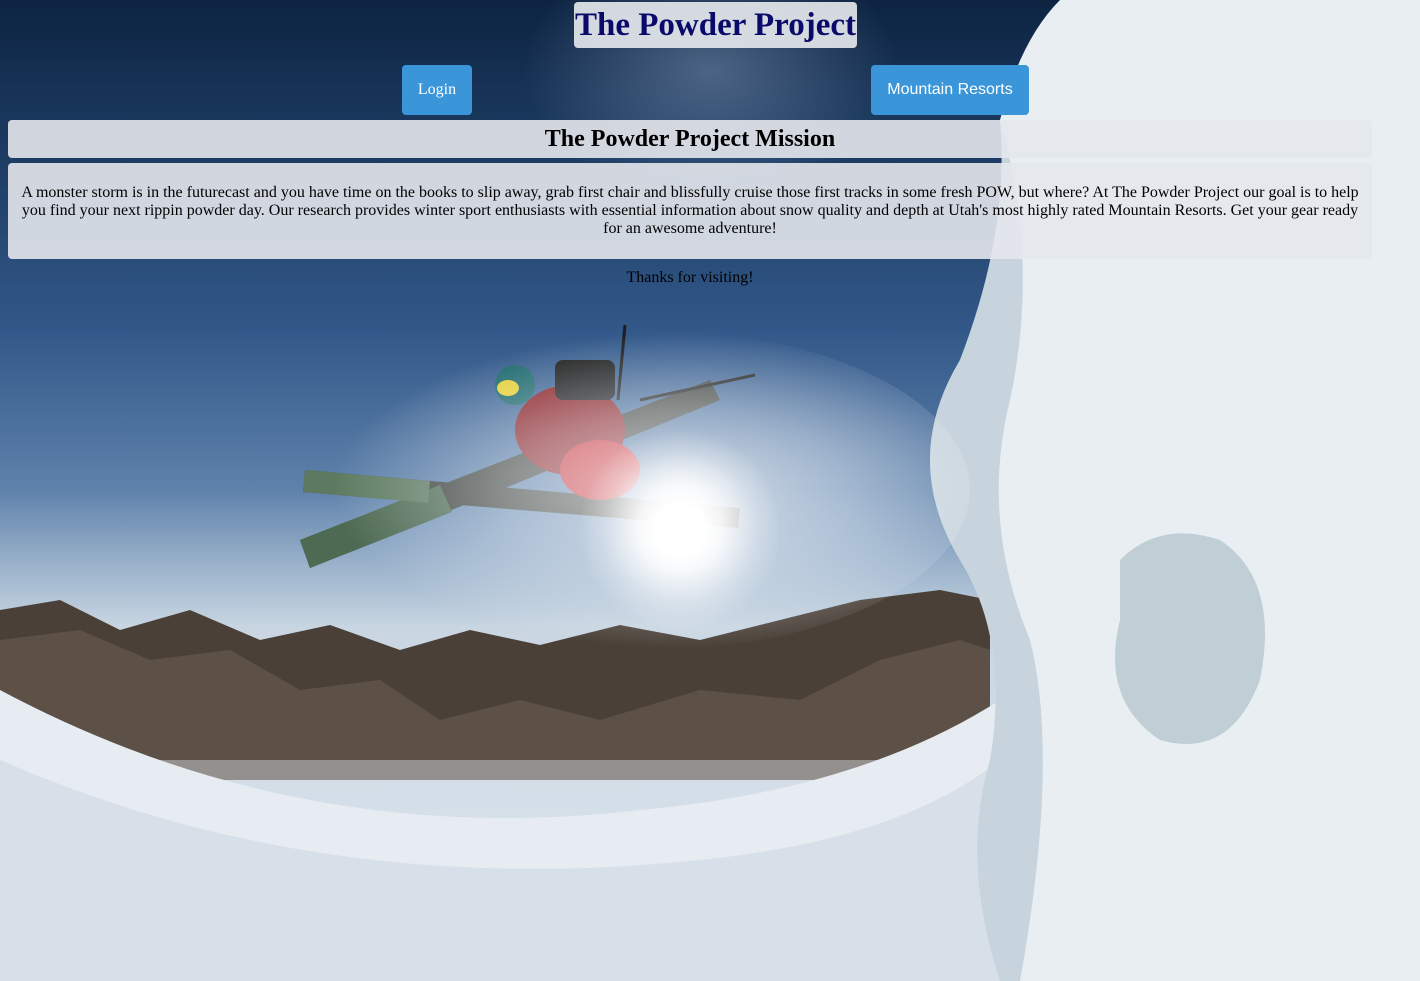 This screenshot has width=1420, height=981. What do you see at coordinates (950, 90) in the screenshot?
I see `mountain-resorts-button: Mountain Resorts` at bounding box center [950, 90].